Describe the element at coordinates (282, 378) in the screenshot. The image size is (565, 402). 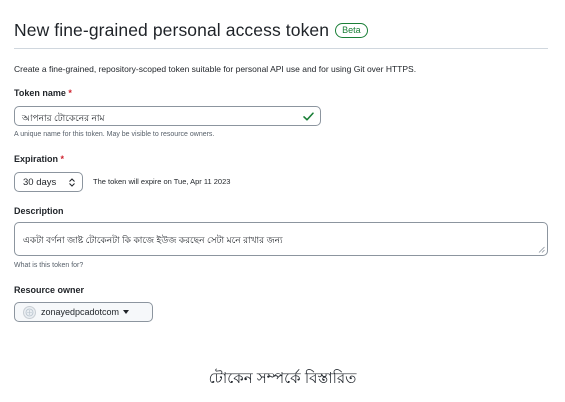
I see `caption-text: টোকেন সম্পর্কে বিস্তারিত` at that location.